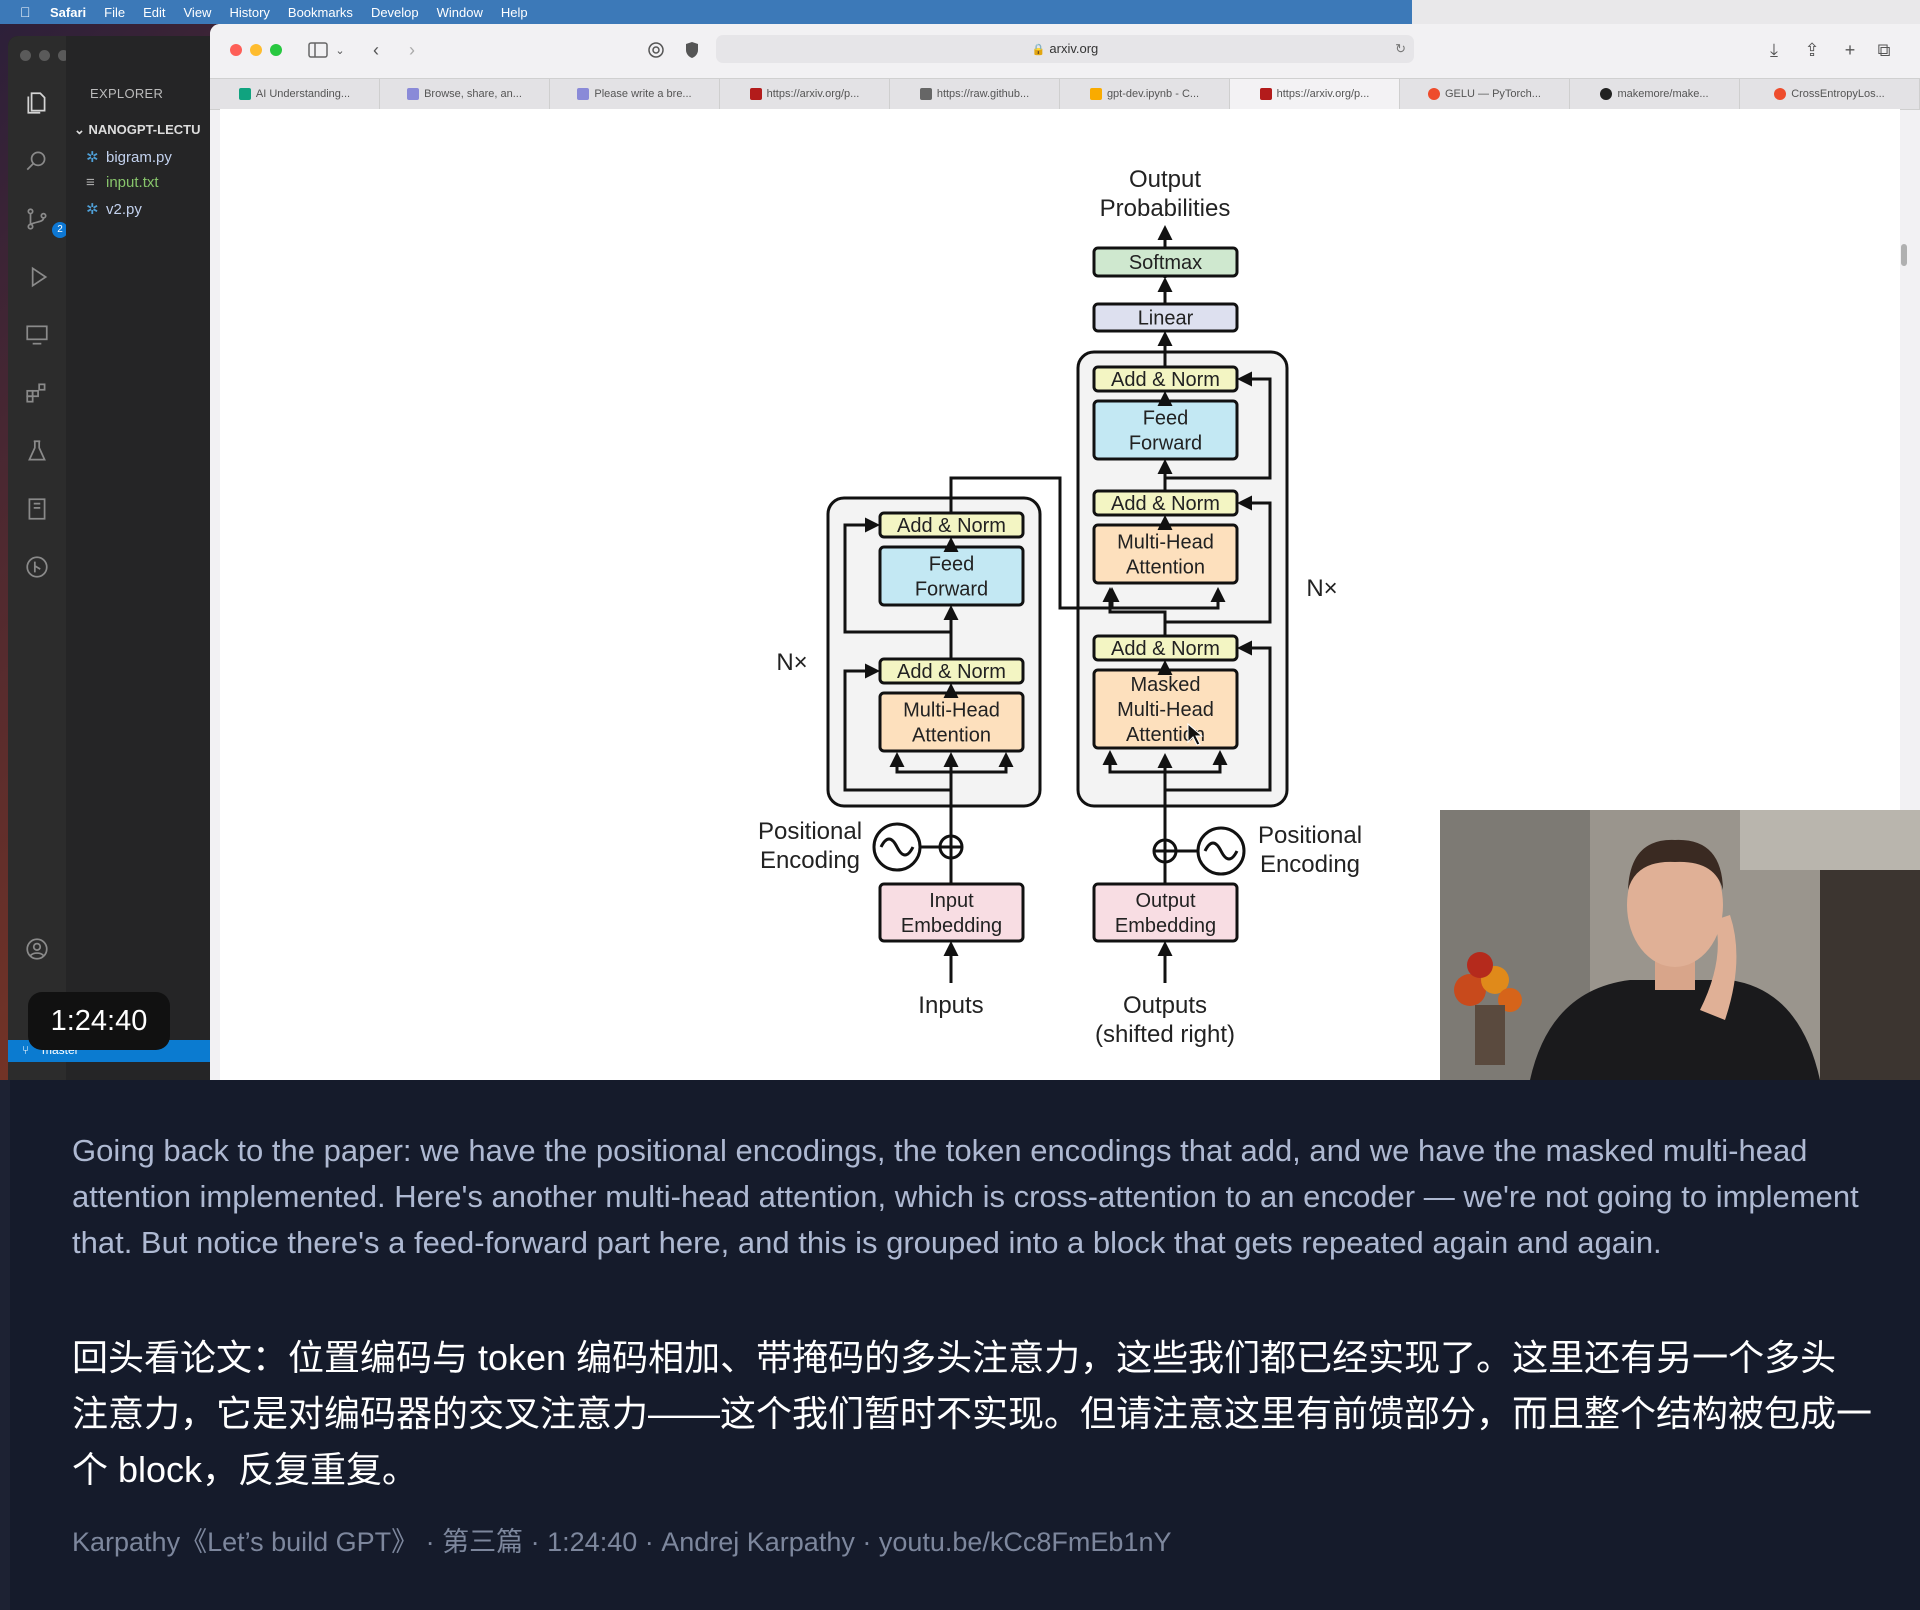  I want to click on forward-button: ›, so click(412, 50).